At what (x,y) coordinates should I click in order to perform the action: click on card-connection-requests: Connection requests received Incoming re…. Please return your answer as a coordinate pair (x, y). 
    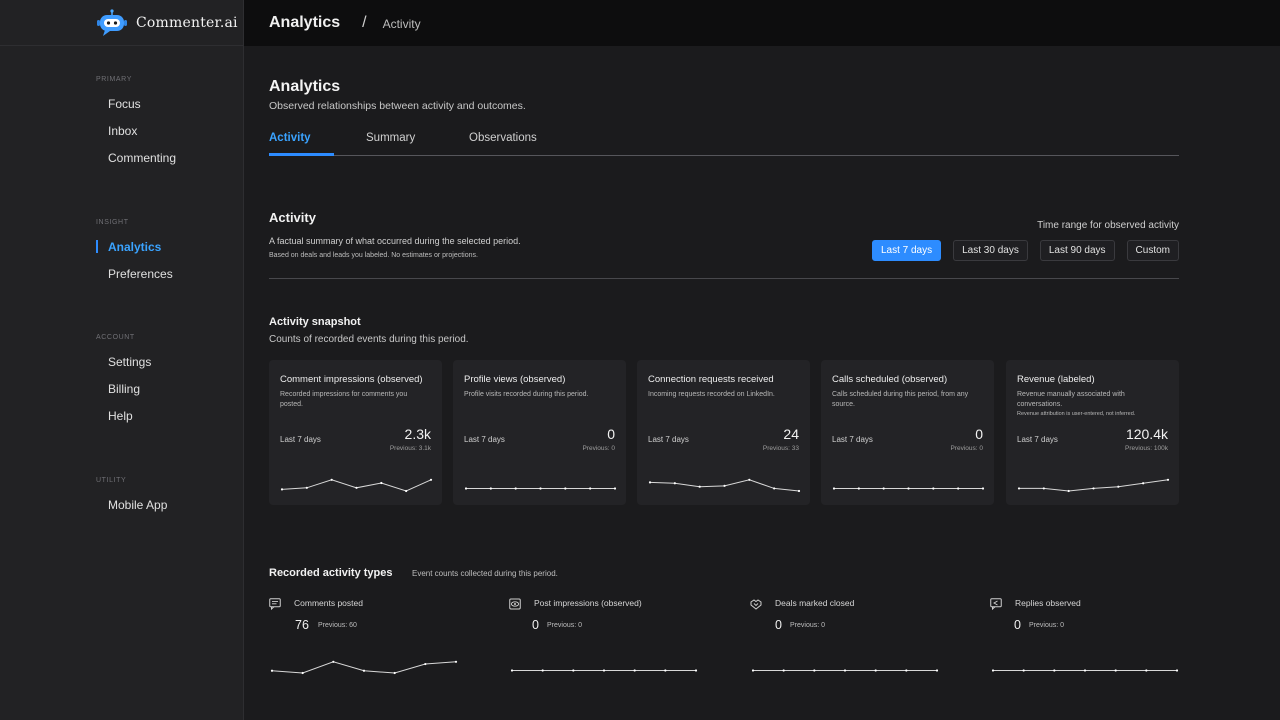
    Looking at the image, I should click on (723, 432).